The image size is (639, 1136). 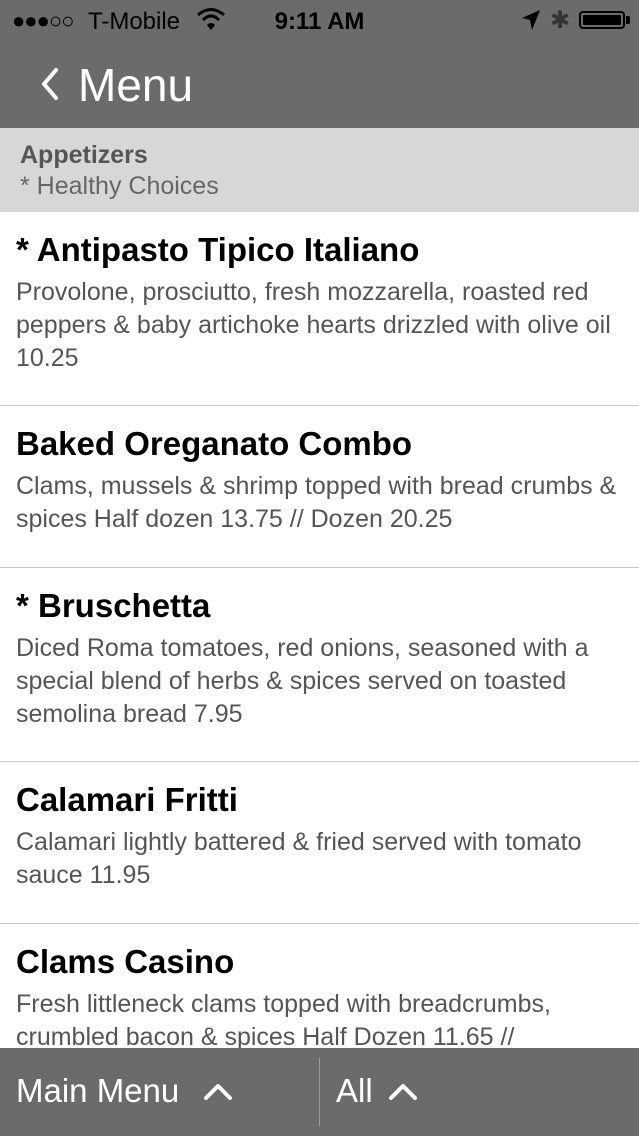 What do you see at coordinates (319, 170) in the screenshot?
I see `section-header: Appetizers * Healthy Choices` at bounding box center [319, 170].